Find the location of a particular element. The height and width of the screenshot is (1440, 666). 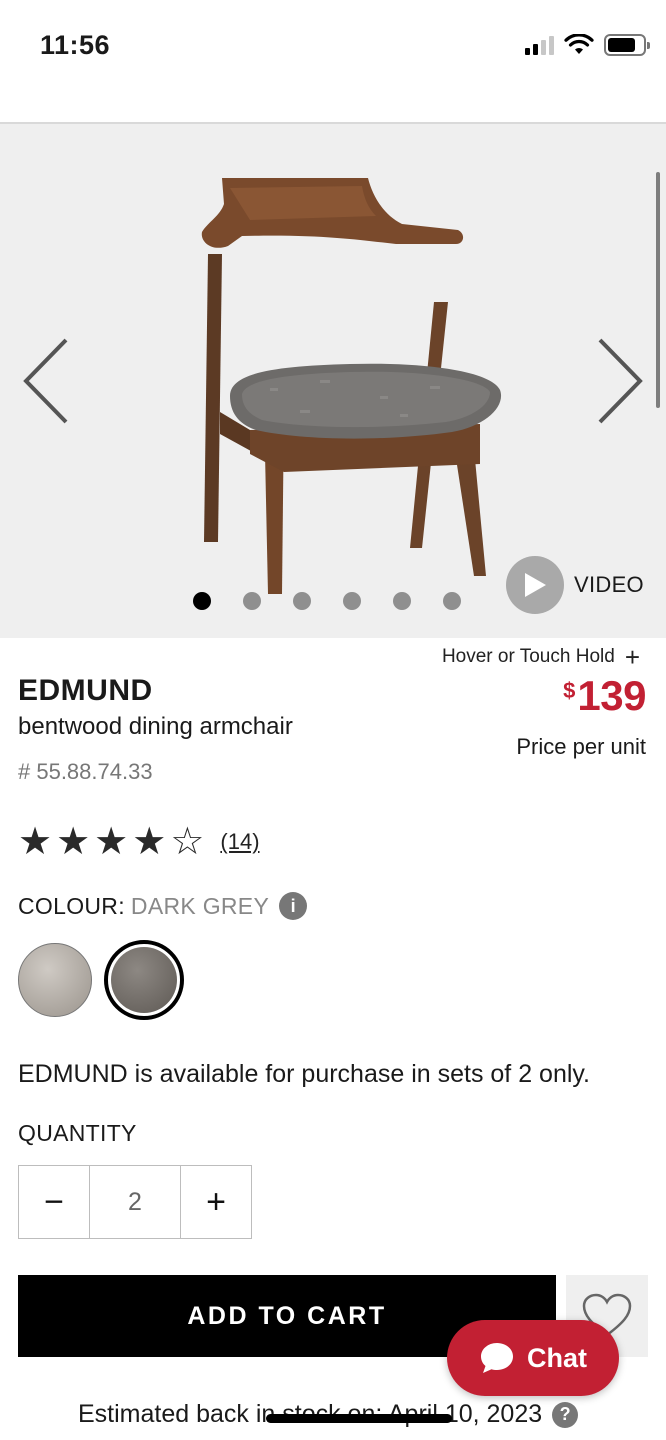

increase-quantity-button: + is located at coordinates (216, 1202).